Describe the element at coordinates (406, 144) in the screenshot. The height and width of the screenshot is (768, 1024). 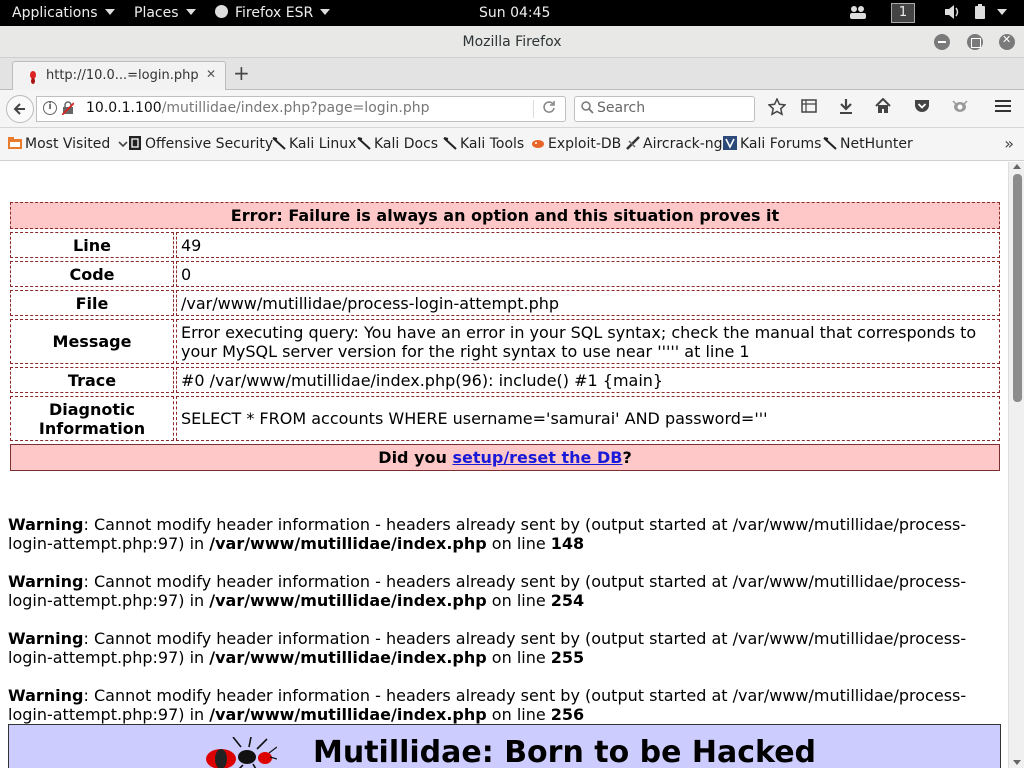
I see `bookmark-label: Kali Docs` at that location.